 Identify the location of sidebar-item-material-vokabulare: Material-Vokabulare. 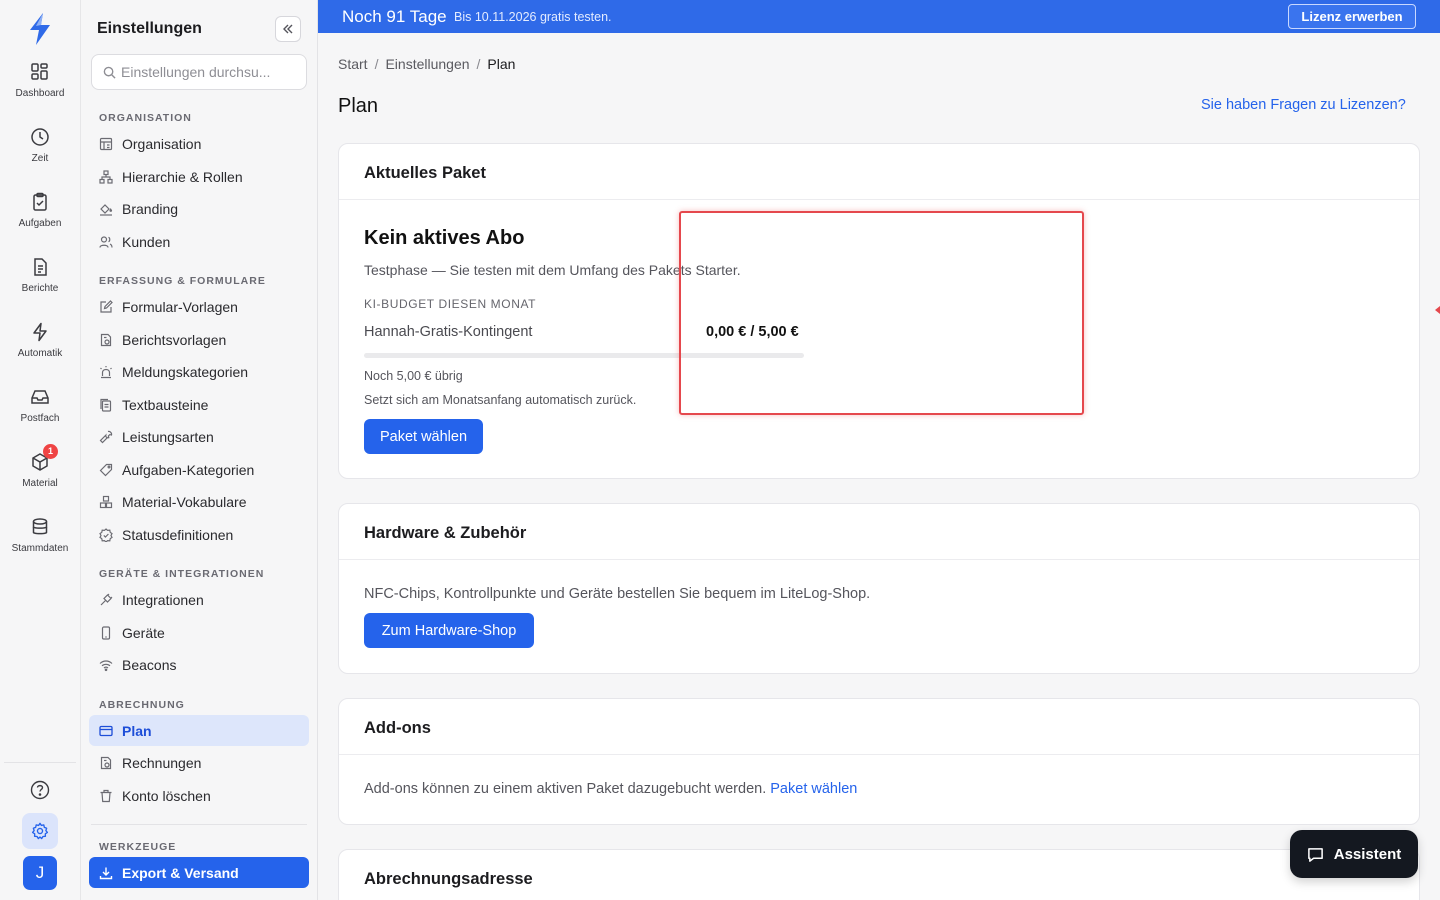
(199, 501).